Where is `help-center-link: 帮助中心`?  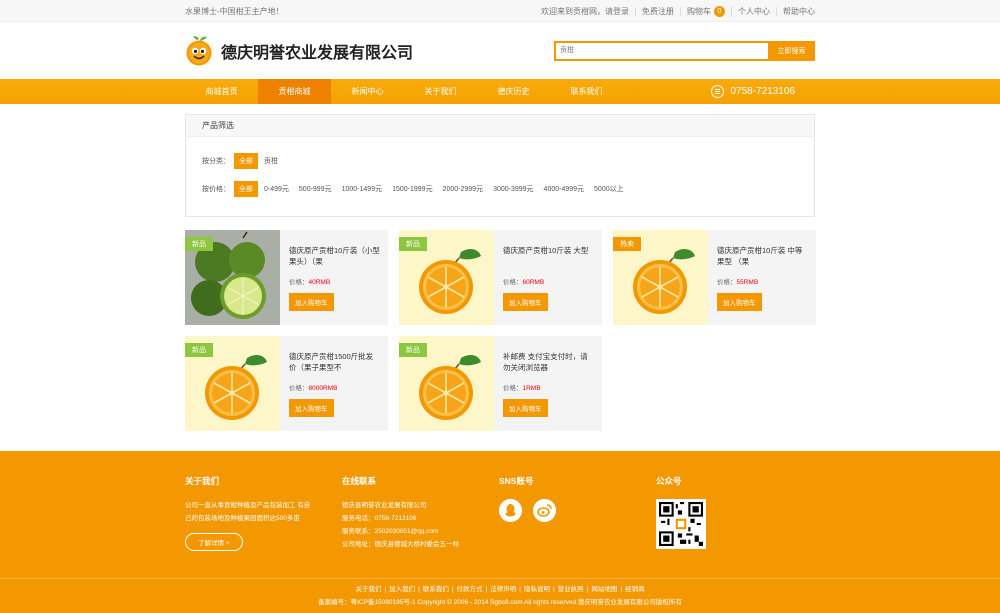
help-center-link: 帮助中心 is located at coordinates (796, 11).